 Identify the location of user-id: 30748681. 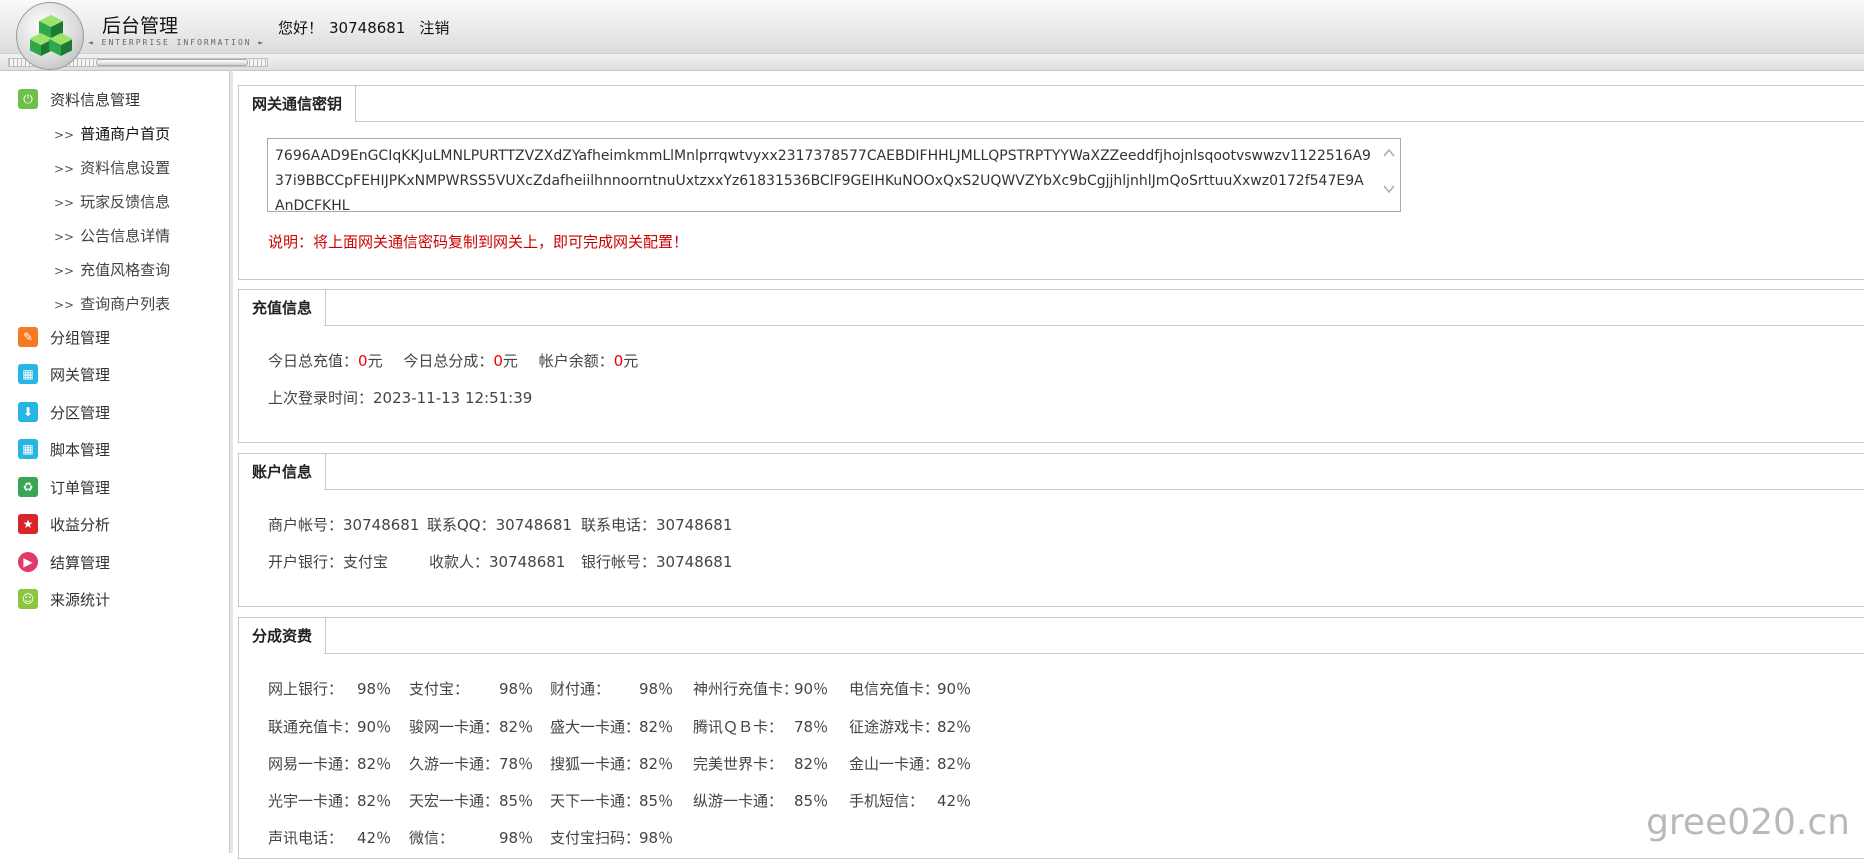
(367, 28).